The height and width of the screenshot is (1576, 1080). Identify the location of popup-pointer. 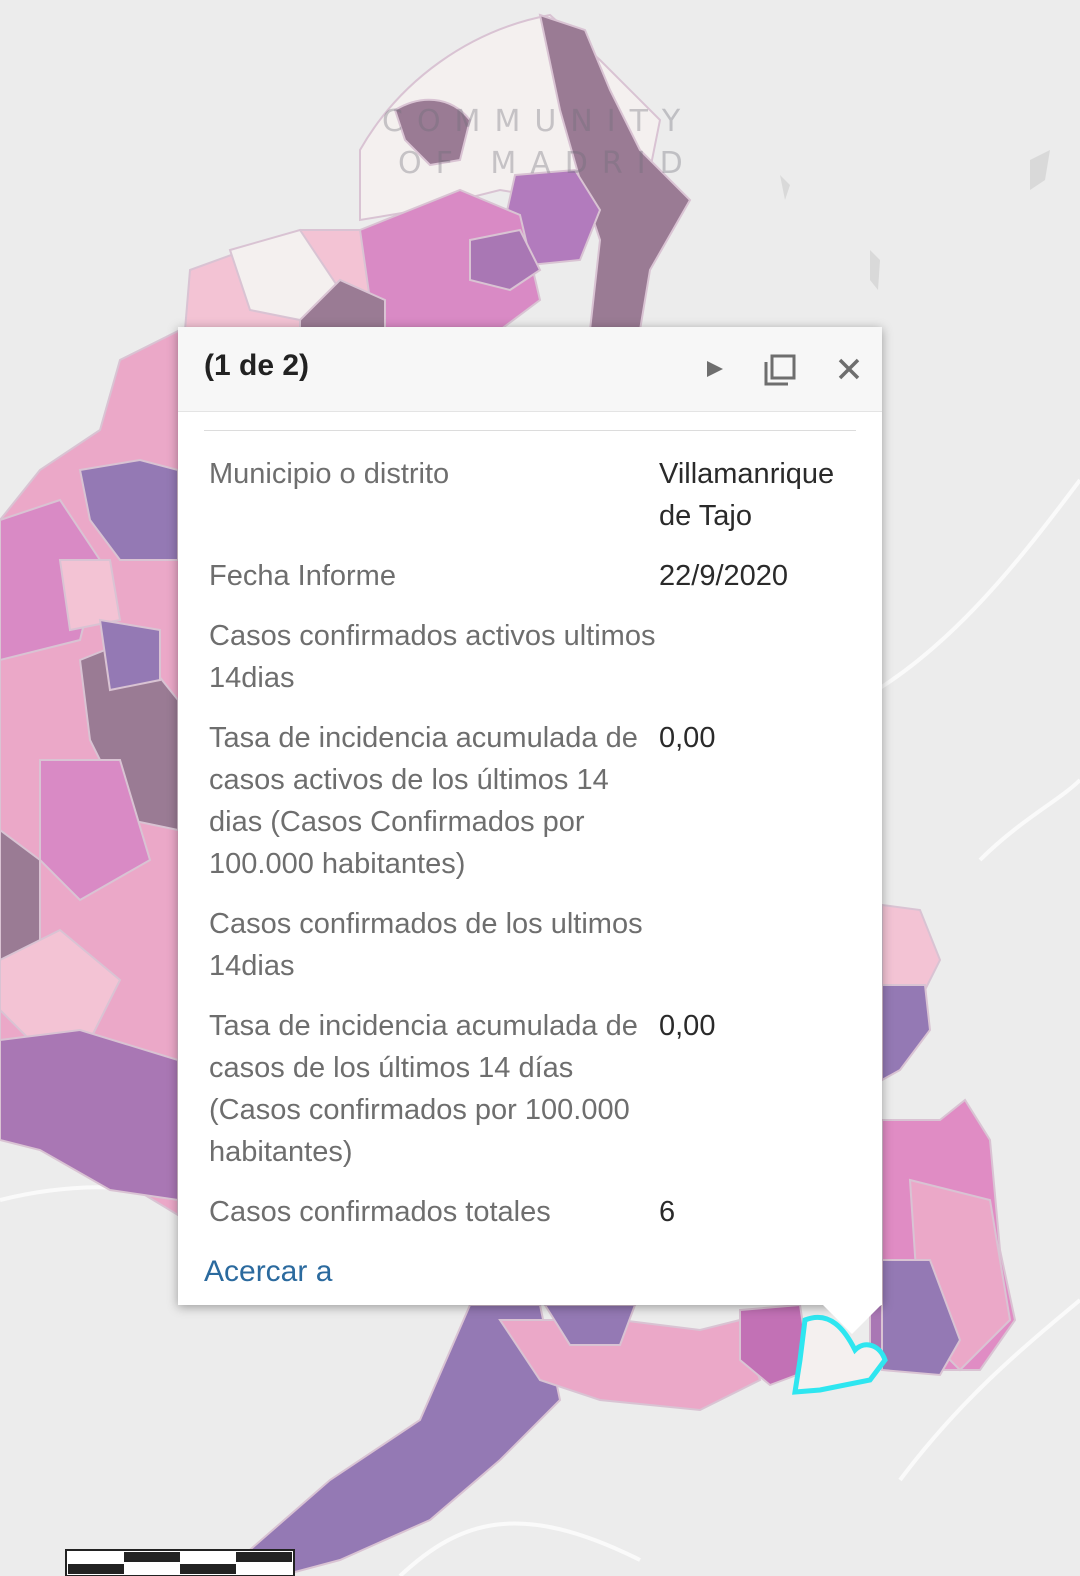
(852, 1319).